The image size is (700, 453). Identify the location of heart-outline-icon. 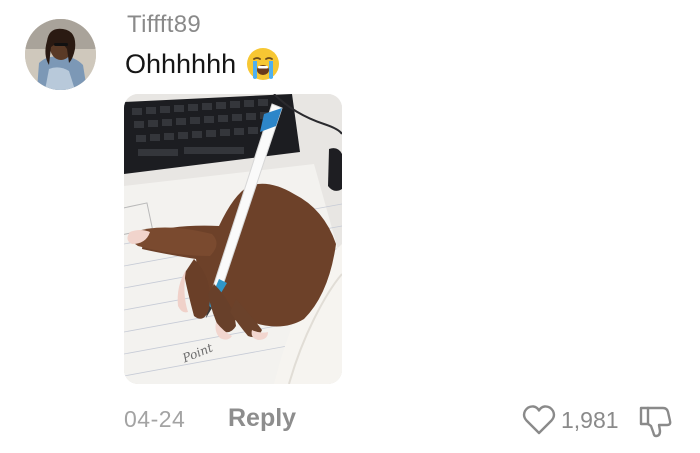
(539, 420).